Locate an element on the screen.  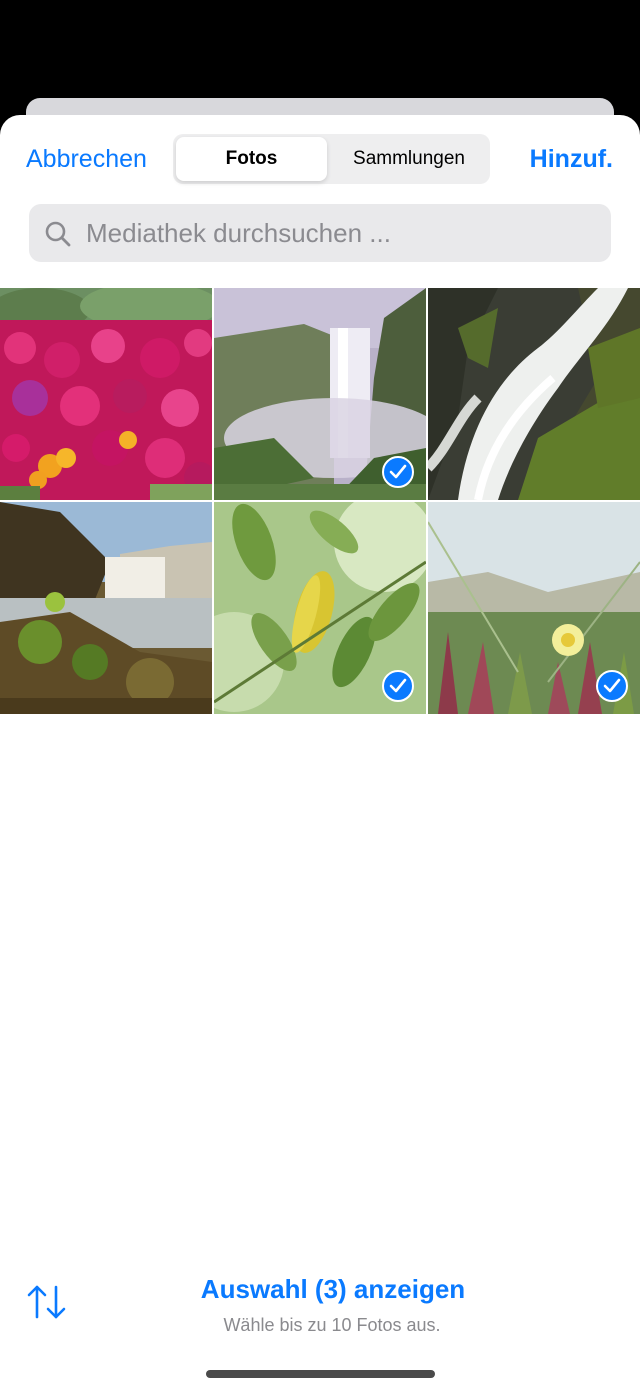
rock-waterfall-photo is located at coordinates (534, 394).